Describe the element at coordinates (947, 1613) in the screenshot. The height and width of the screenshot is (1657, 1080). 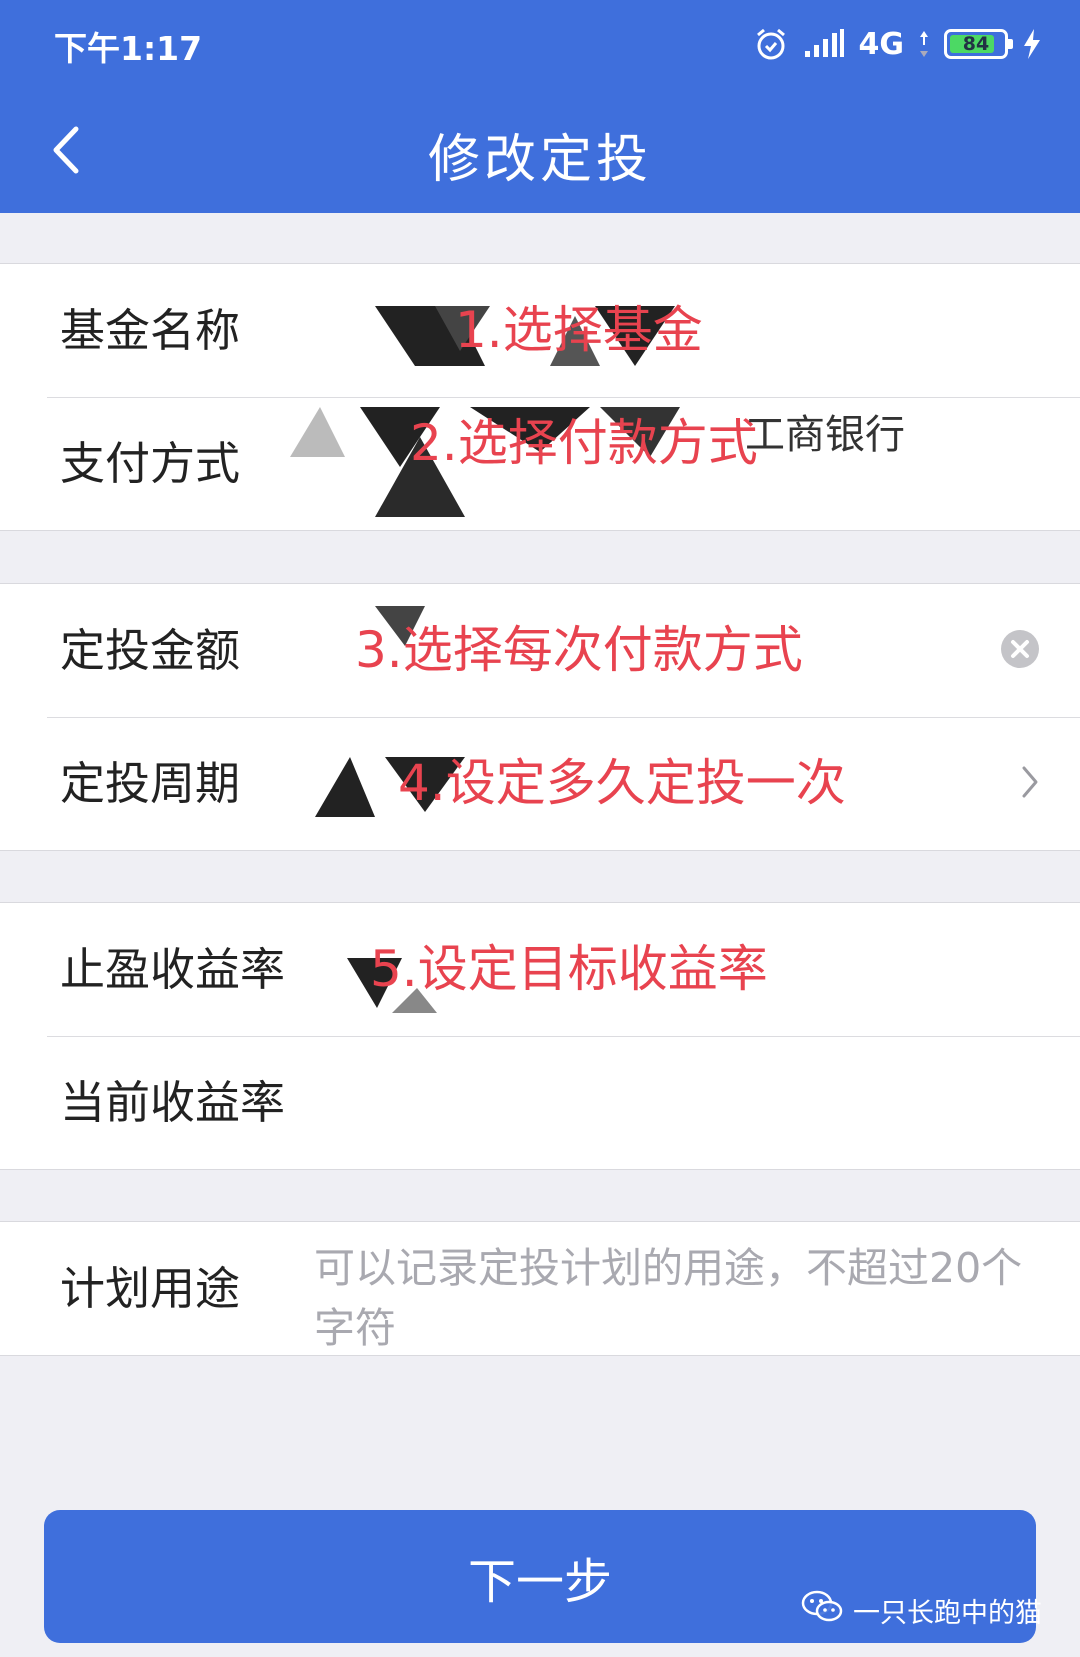
I see `watermark-text: 一只长跑中的猫` at that location.